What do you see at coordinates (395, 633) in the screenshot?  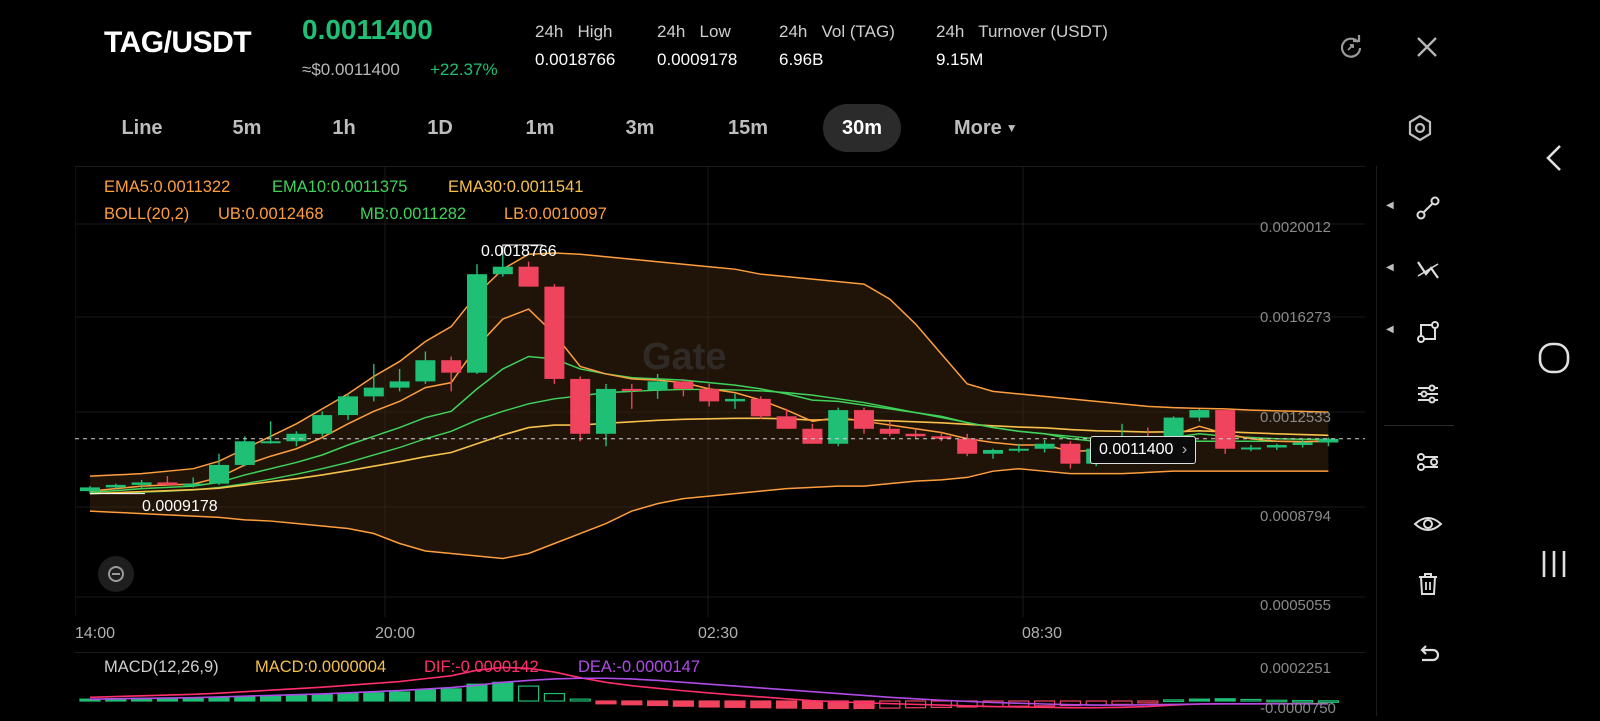 I see `time-tick: 20:00` at bounding box center [395, 633].